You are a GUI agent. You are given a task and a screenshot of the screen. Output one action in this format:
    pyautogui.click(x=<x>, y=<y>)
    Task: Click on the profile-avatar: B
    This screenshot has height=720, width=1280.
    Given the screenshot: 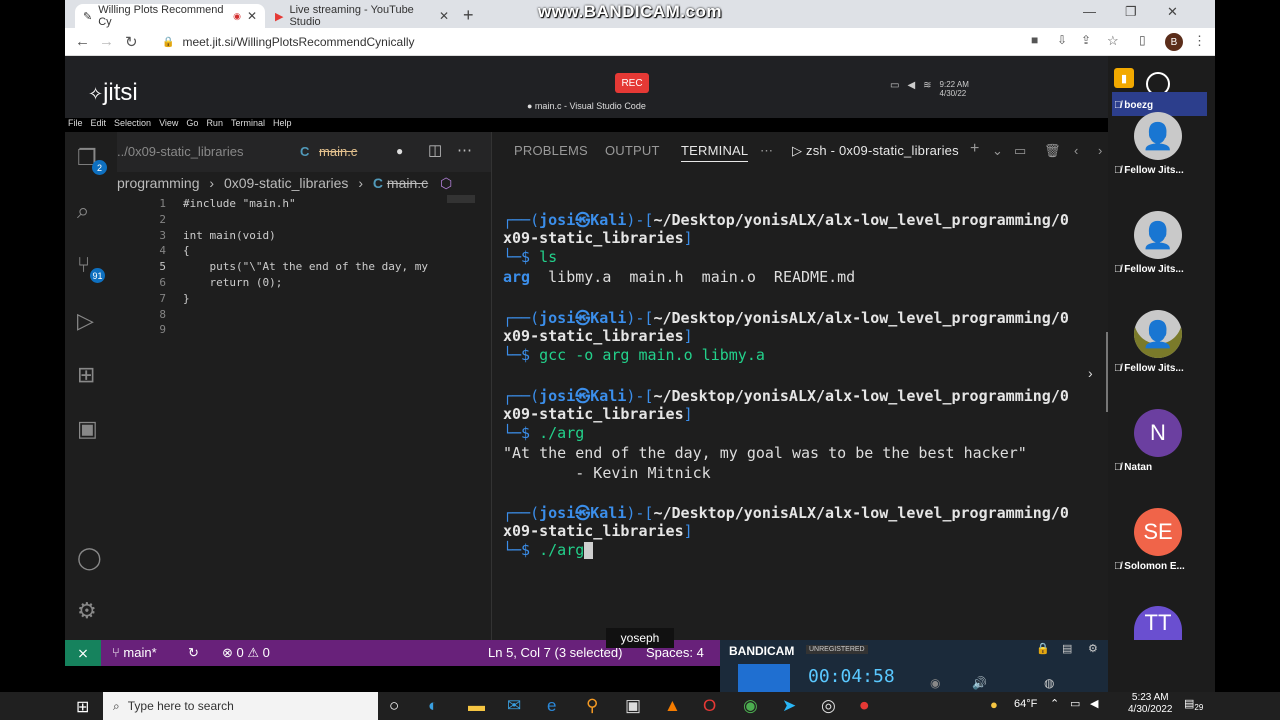 What is the action you would take?
    pyautogui.click(x=1174, y=42)
    